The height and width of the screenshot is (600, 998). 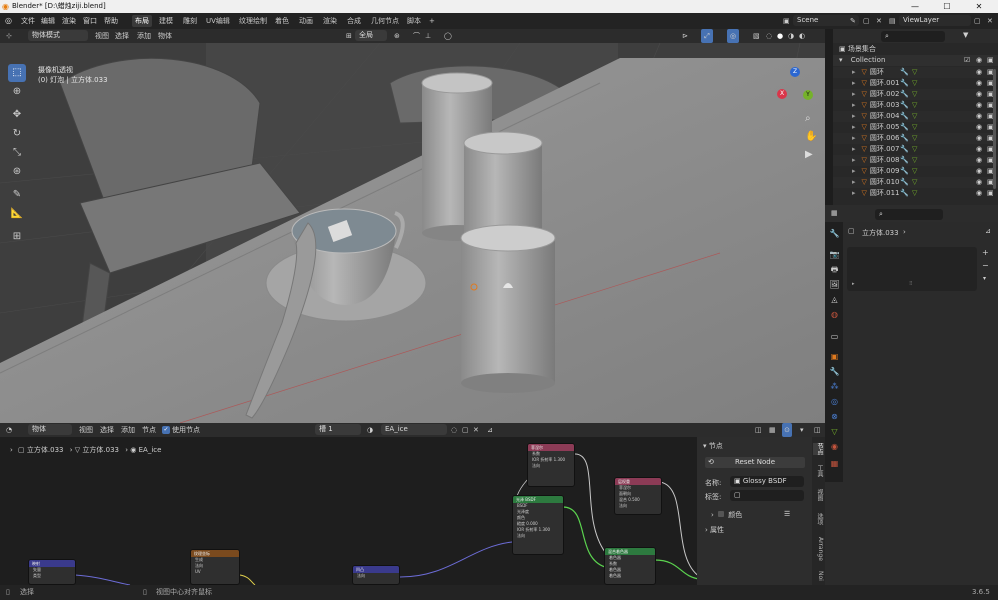 What do you see at coordinates (756, 515) in the screenshot?
I see `color-section: › 颜色 ☰` at bounding box center [756, 515].